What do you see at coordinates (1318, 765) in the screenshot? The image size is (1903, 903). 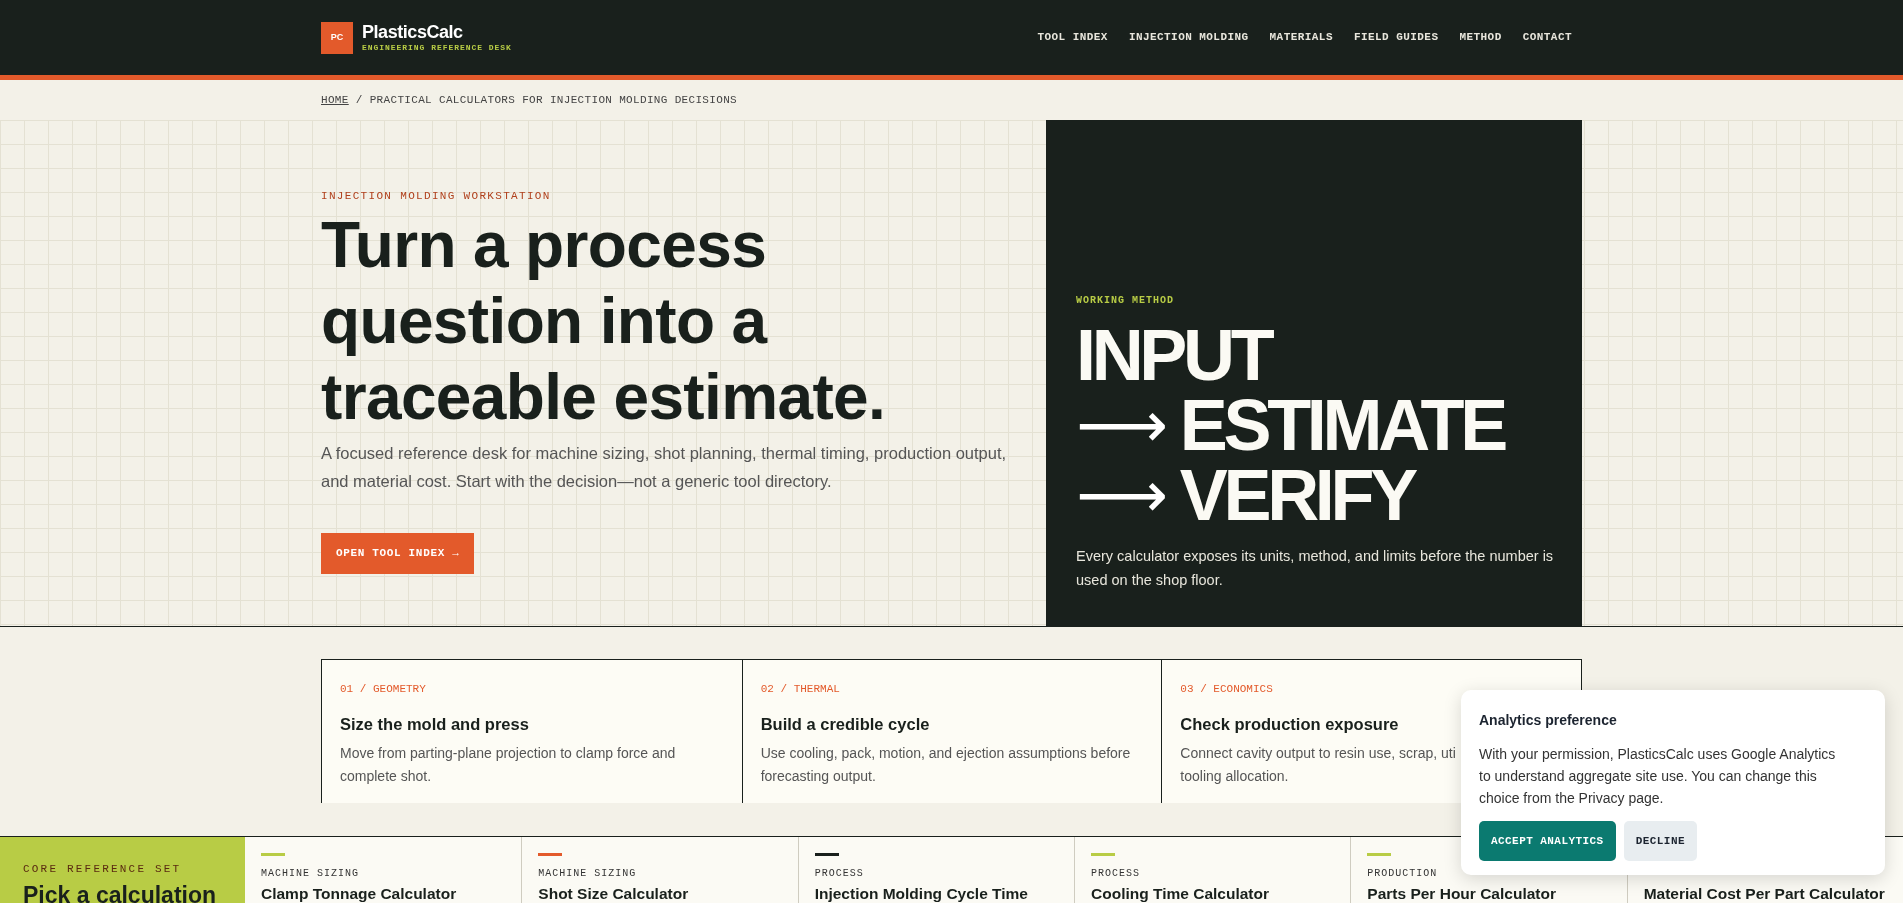 I see `card-description: Connect cavity output to resin use, scrap, uti tooling allocation.` at bounding box center [1318, 765].